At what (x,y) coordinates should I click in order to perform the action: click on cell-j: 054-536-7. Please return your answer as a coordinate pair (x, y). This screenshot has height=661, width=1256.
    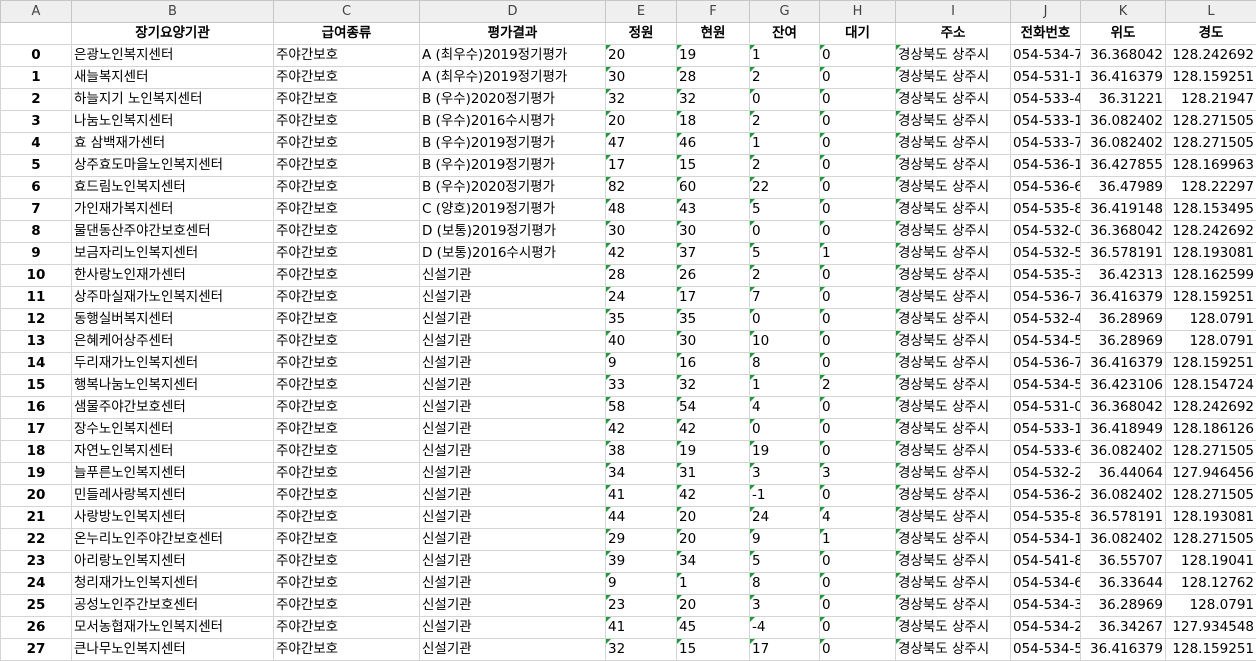
    Looking at the image, I should click on (1046, 298).